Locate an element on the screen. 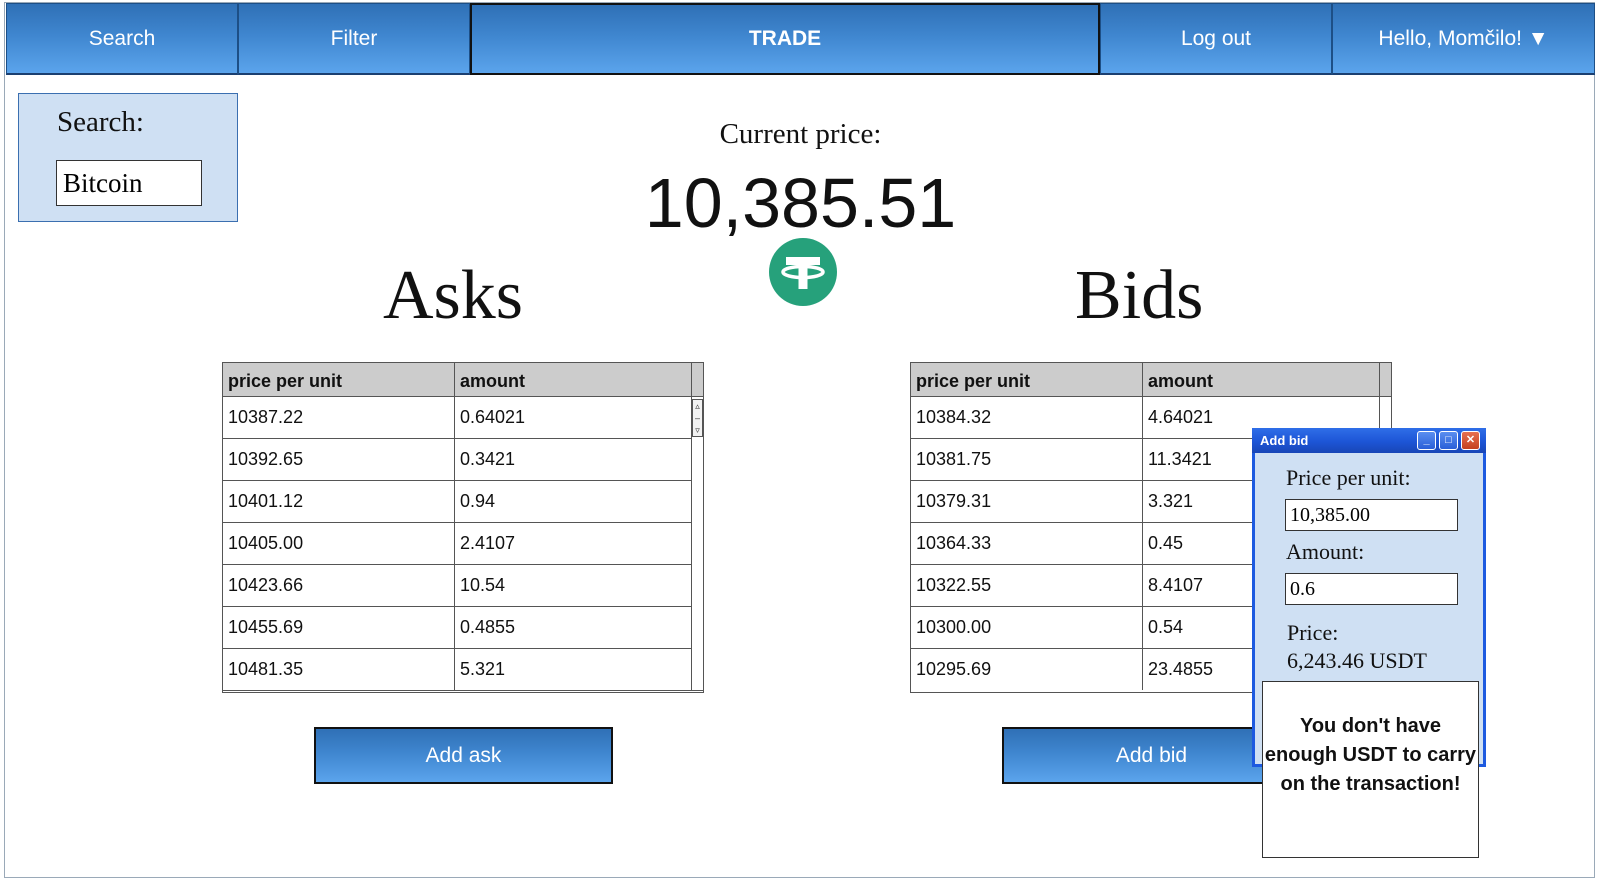 This screenshot has width=1601, height=881. cell-amount: 2.4107 is located at coordinates (573, 543).